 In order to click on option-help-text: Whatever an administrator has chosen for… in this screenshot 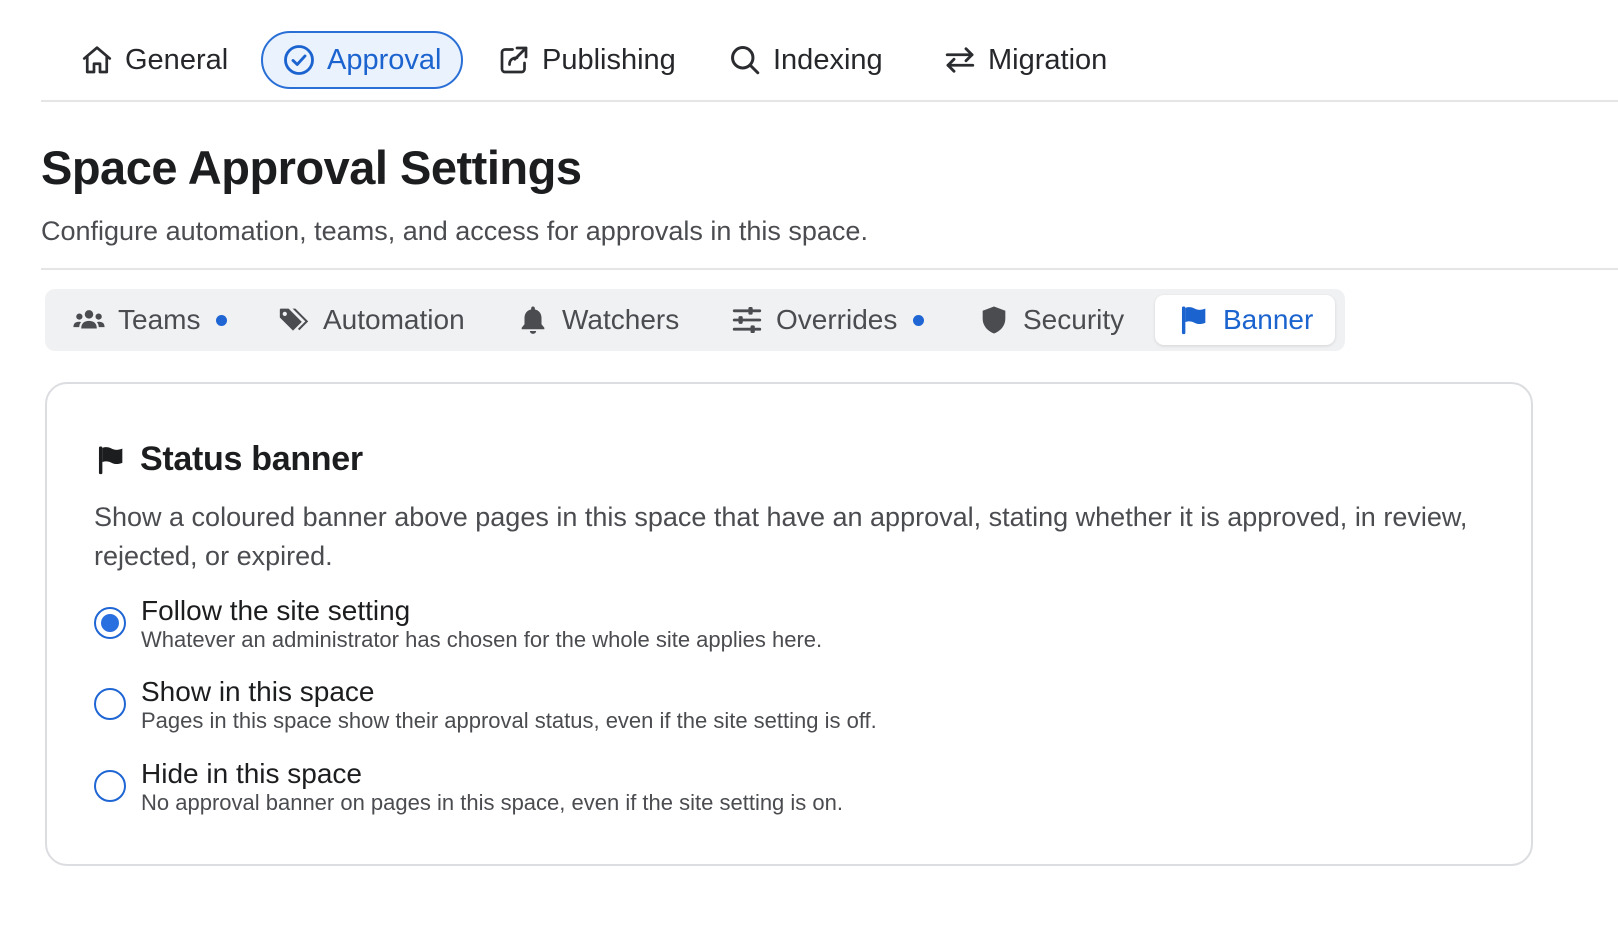, I will do `click(482, 639)`.